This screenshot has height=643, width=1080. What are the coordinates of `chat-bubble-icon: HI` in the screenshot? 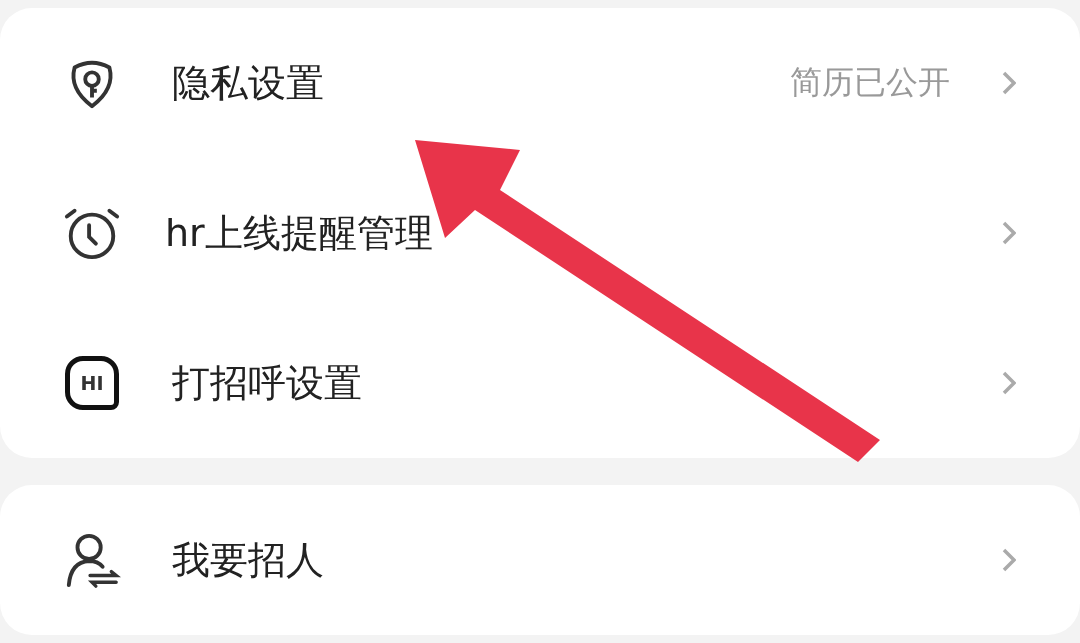 It's located at (92, 383).